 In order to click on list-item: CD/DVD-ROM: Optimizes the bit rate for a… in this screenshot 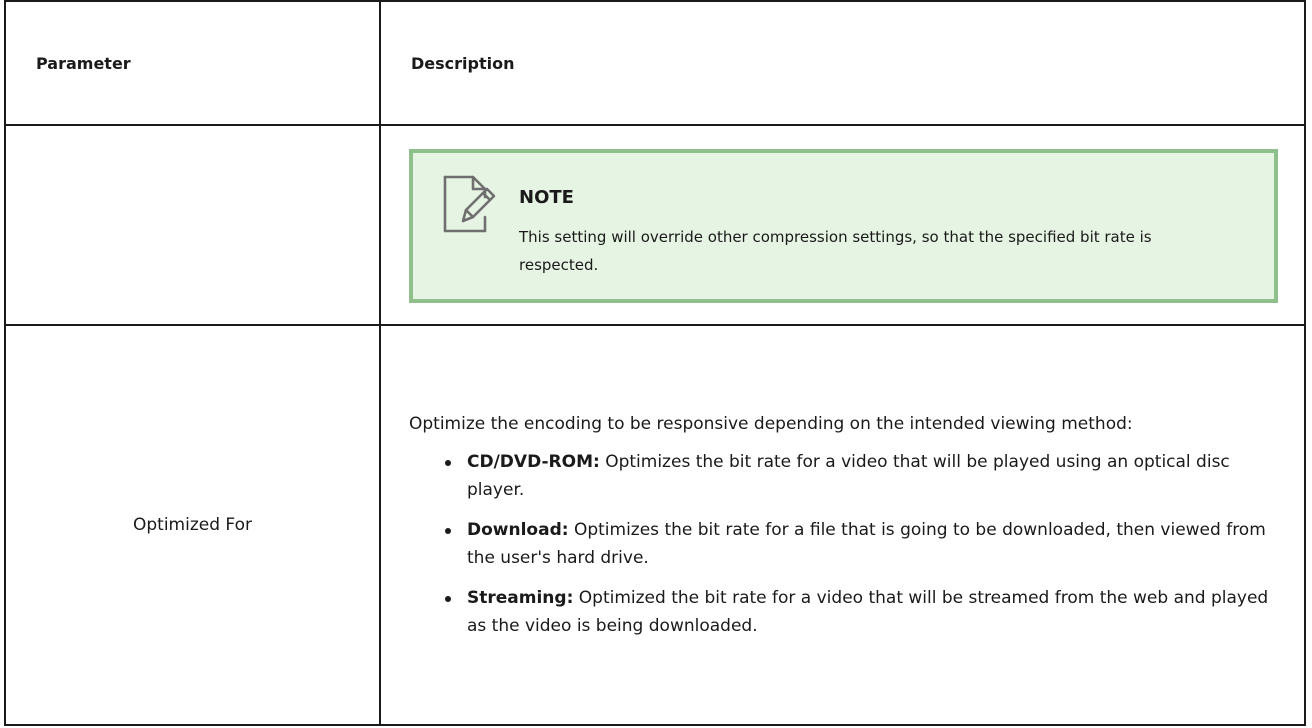, I will do `click(861, 476)`.